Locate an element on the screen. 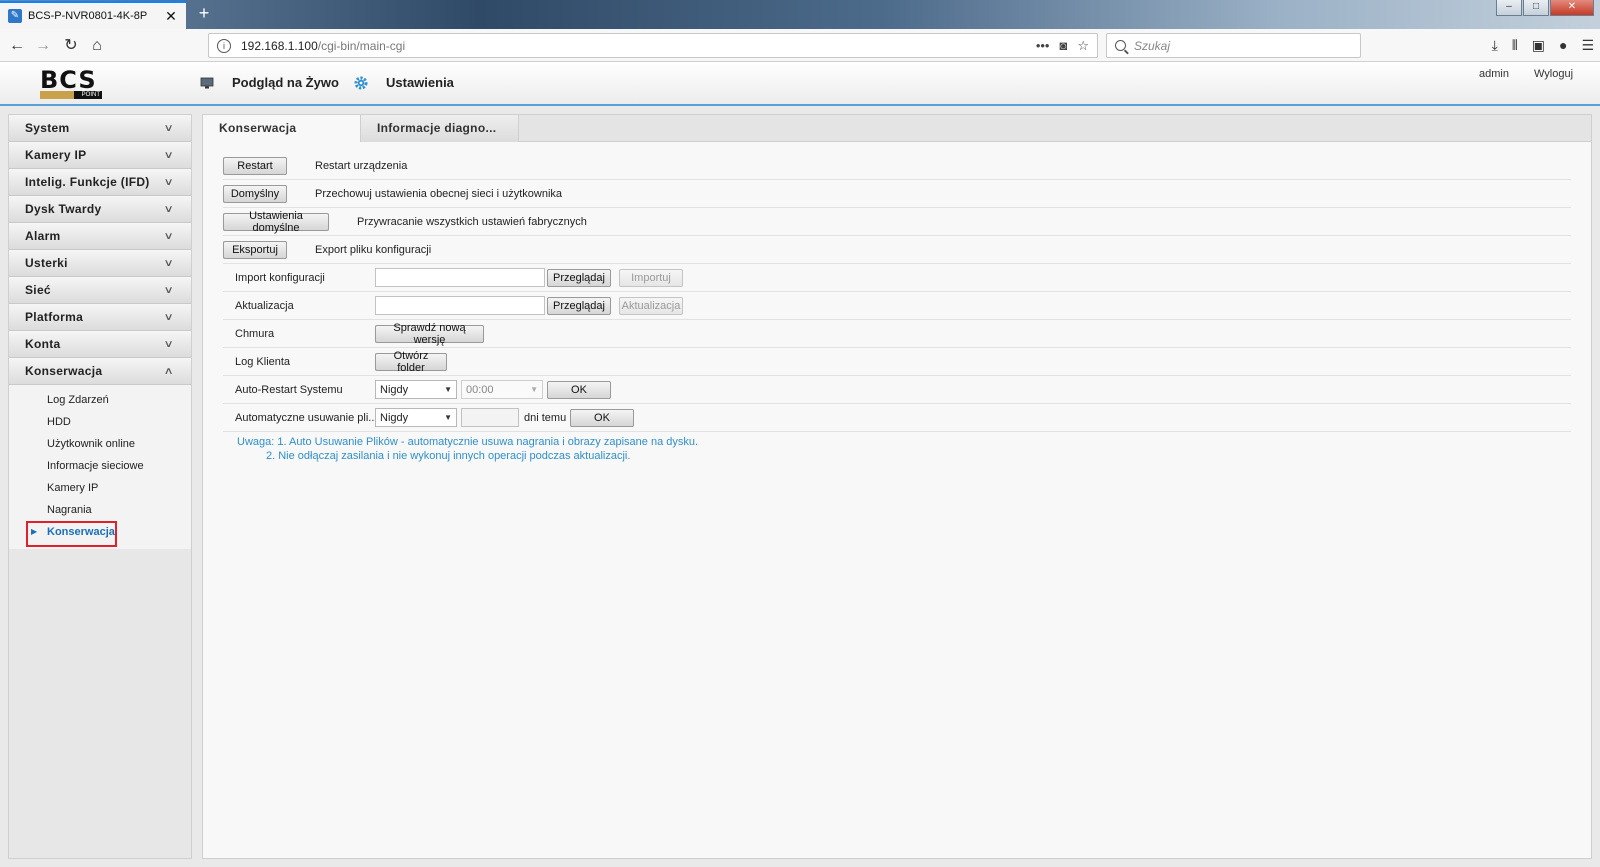 This screenshot has height=867, width=1600. search-icon is located at coordinates (1120, 45).